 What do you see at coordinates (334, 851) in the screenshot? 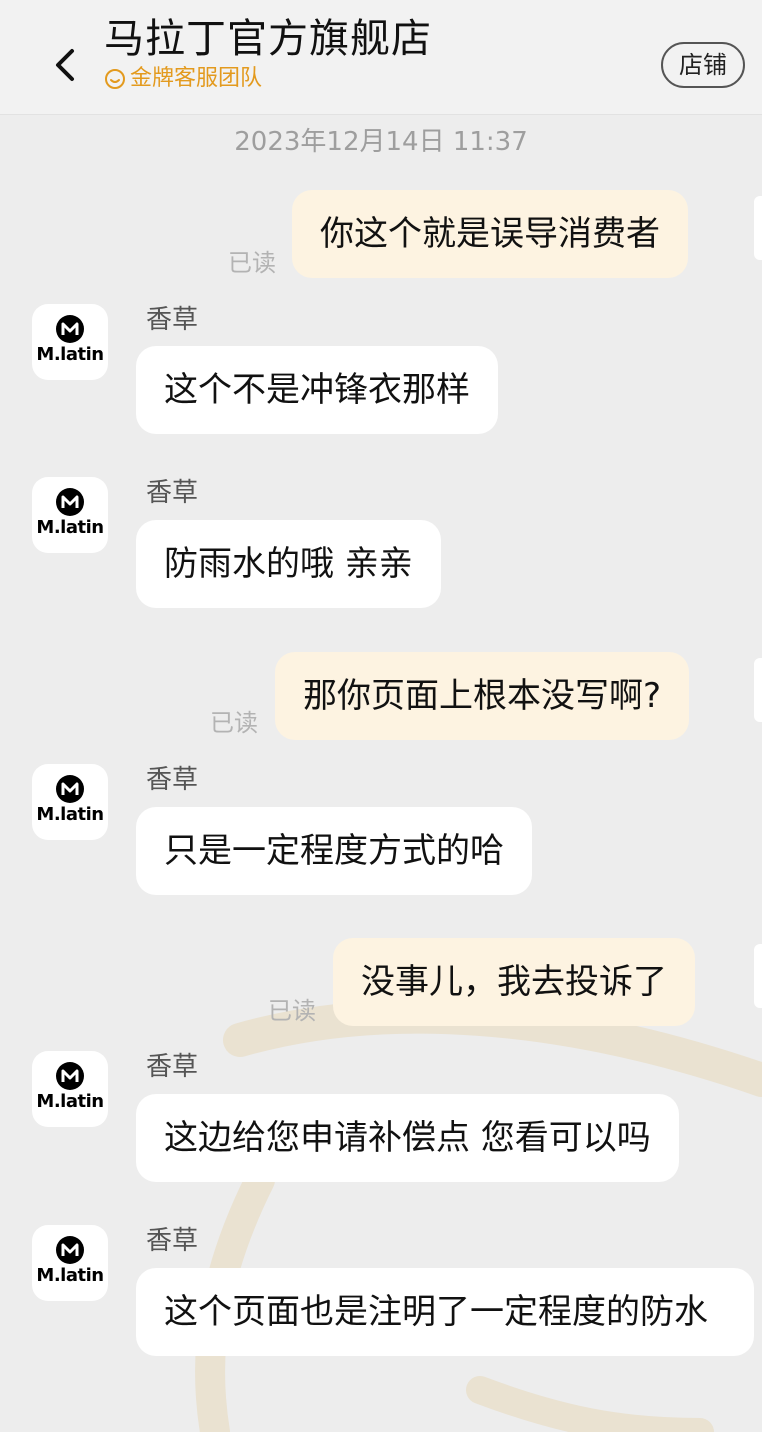
I see `incoming-message-bubble: 只是一定程度方式的哈` at bounding box center [334, 851].